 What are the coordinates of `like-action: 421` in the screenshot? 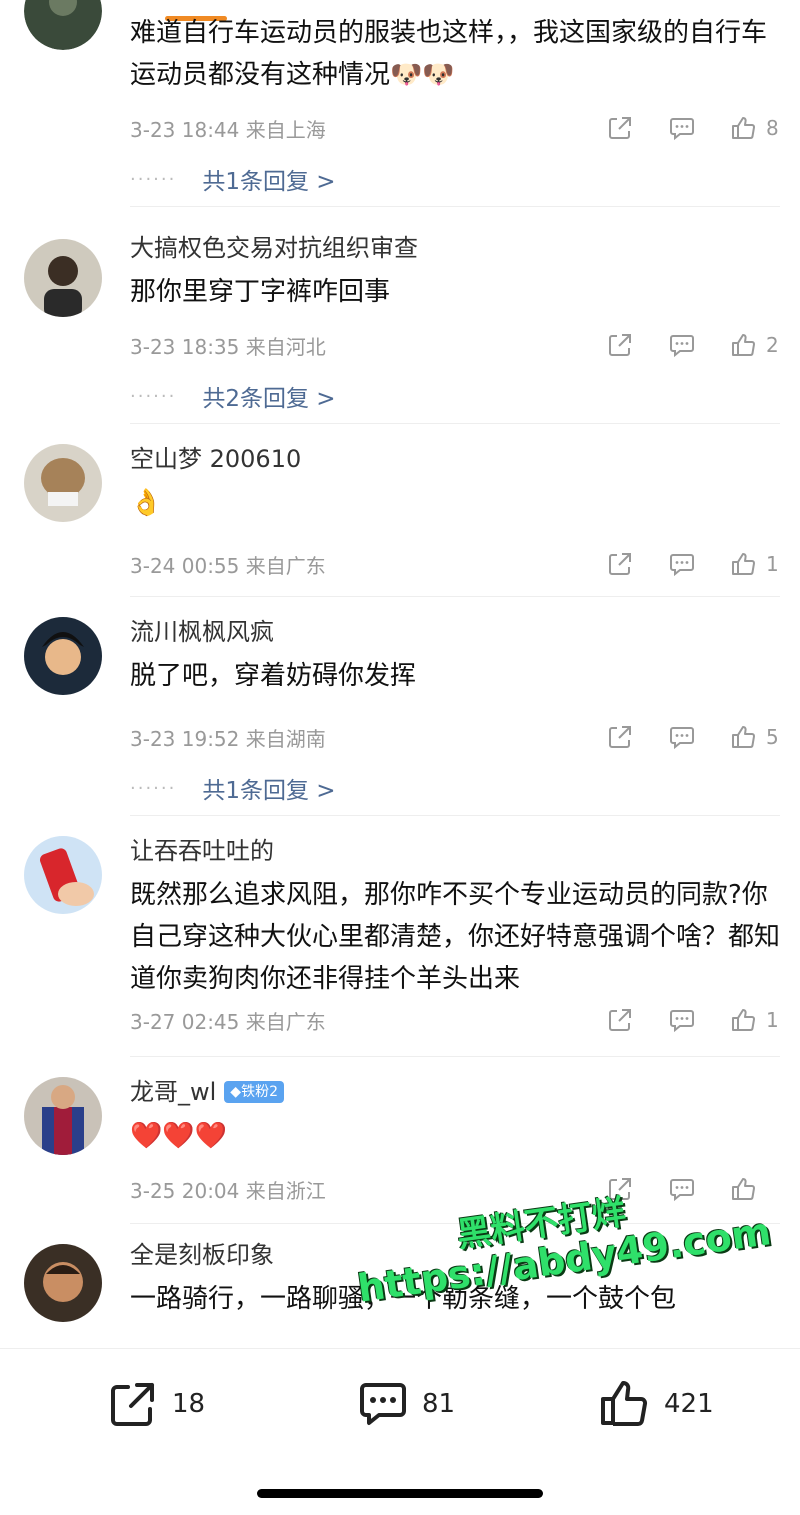 It's located at (656, 1404).